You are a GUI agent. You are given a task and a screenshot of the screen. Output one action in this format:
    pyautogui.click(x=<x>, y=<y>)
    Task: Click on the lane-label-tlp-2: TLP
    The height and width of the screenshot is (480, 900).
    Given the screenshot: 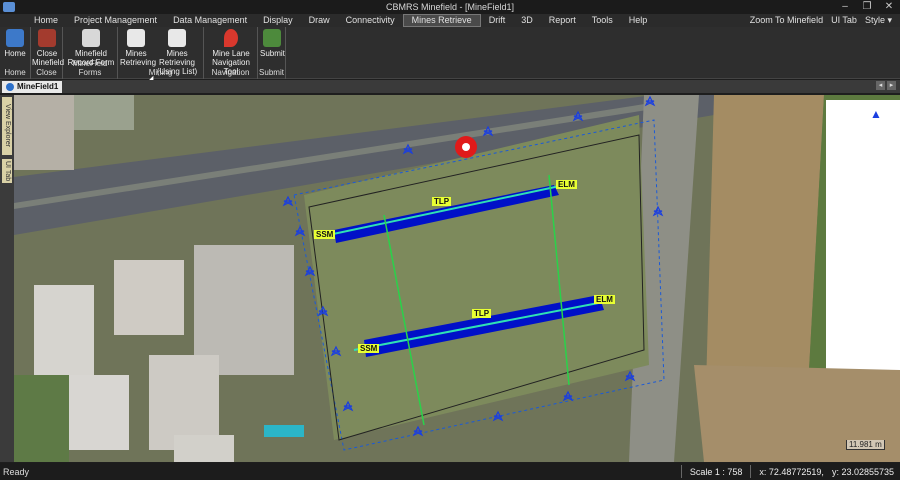 What is the action you would take?
    pyautogui.click(x=482, y=313)
    